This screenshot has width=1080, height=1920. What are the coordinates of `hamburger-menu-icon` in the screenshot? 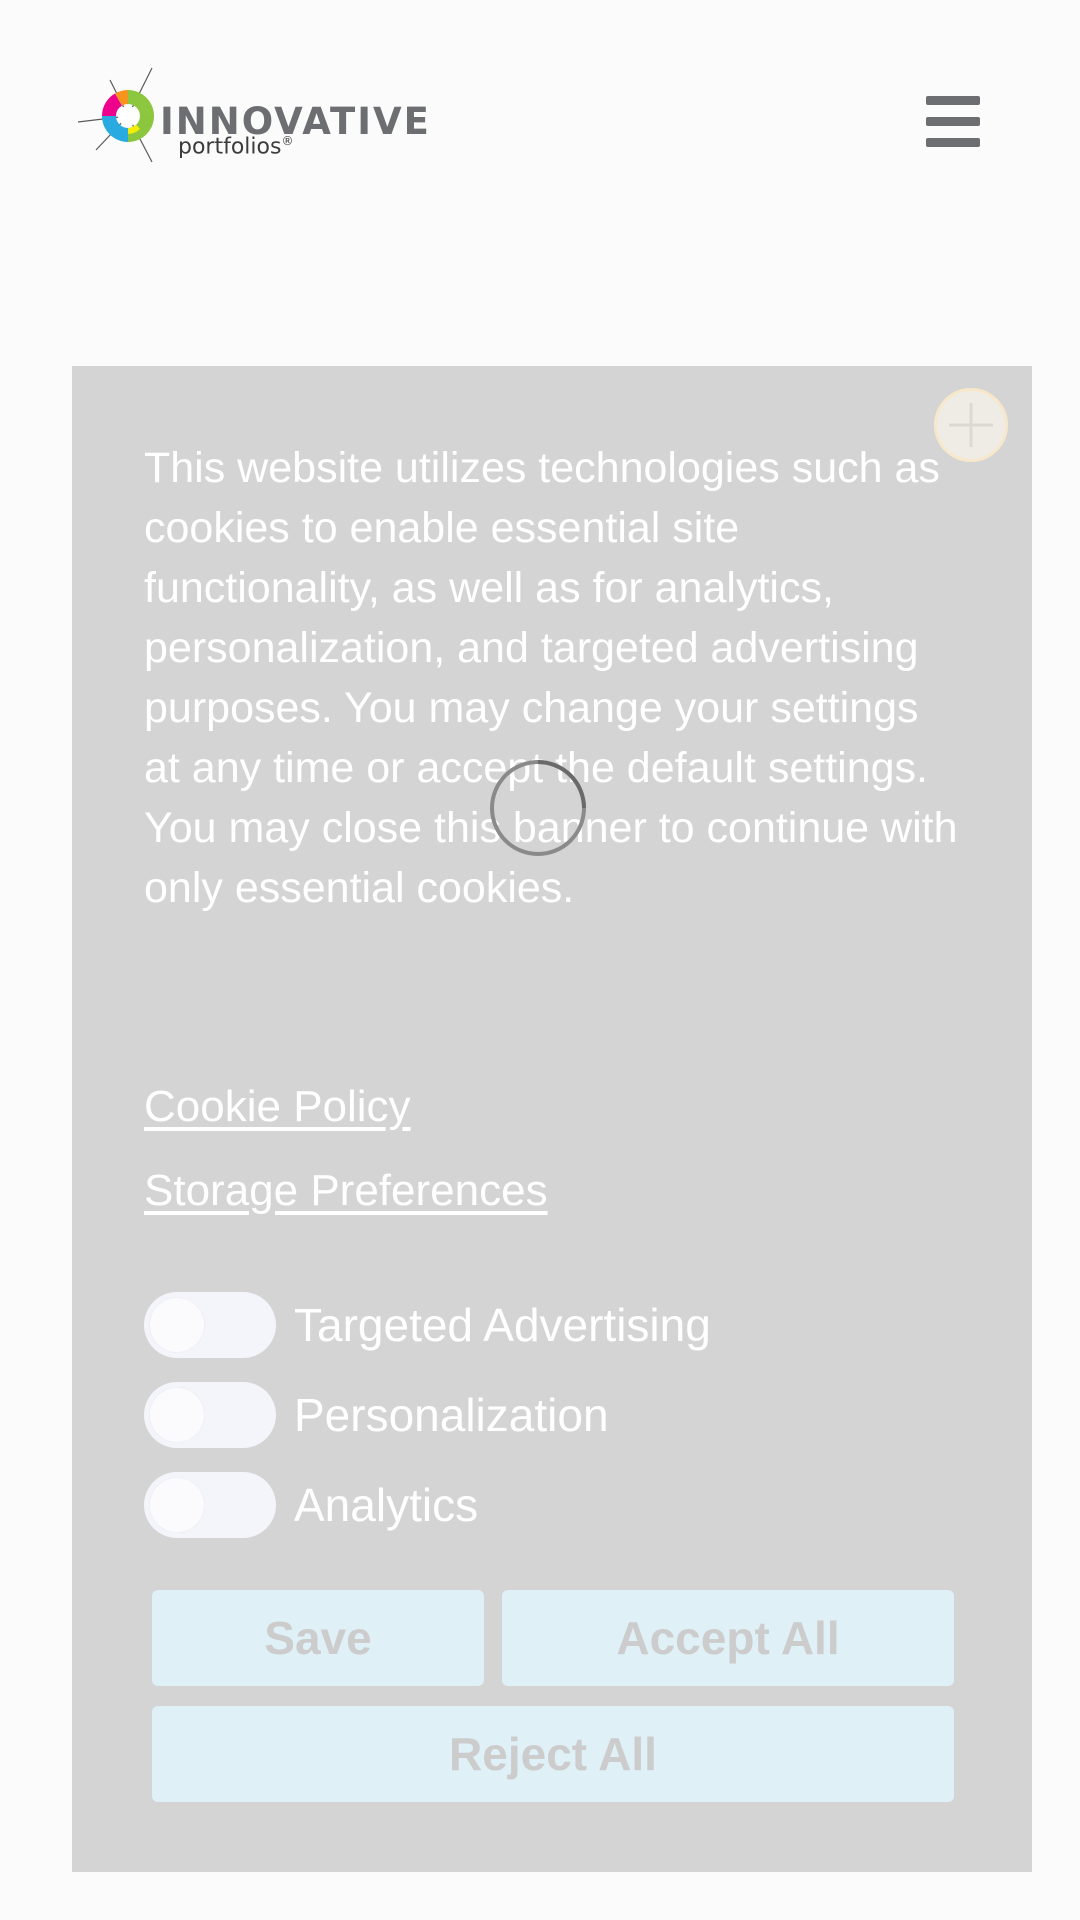 It's located at (954, 122).